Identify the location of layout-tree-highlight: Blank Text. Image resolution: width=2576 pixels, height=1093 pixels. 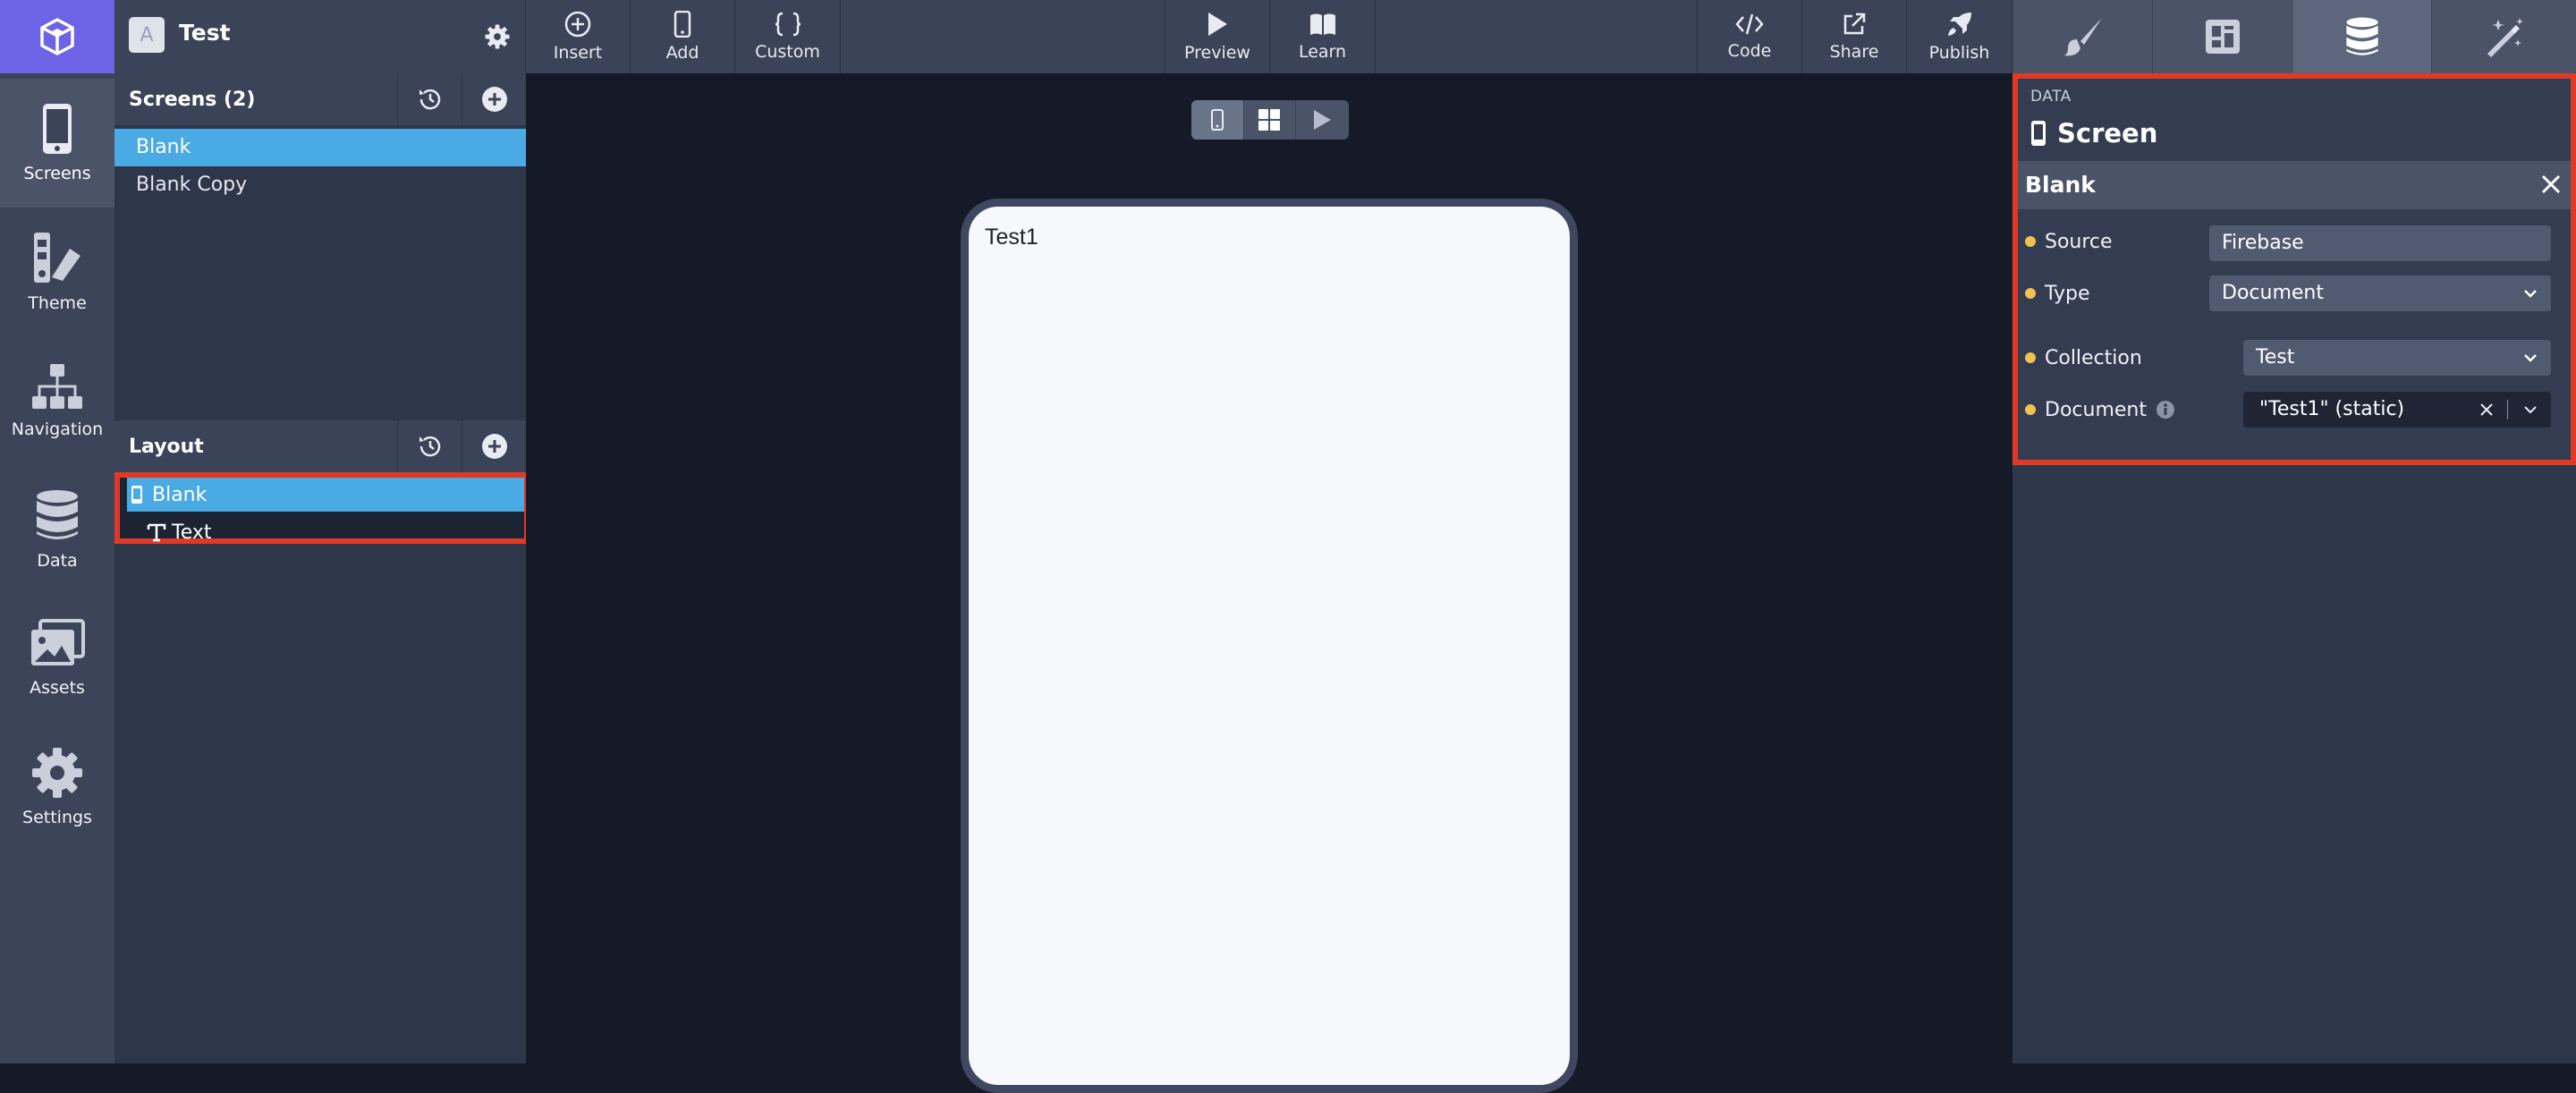
(322, 508).